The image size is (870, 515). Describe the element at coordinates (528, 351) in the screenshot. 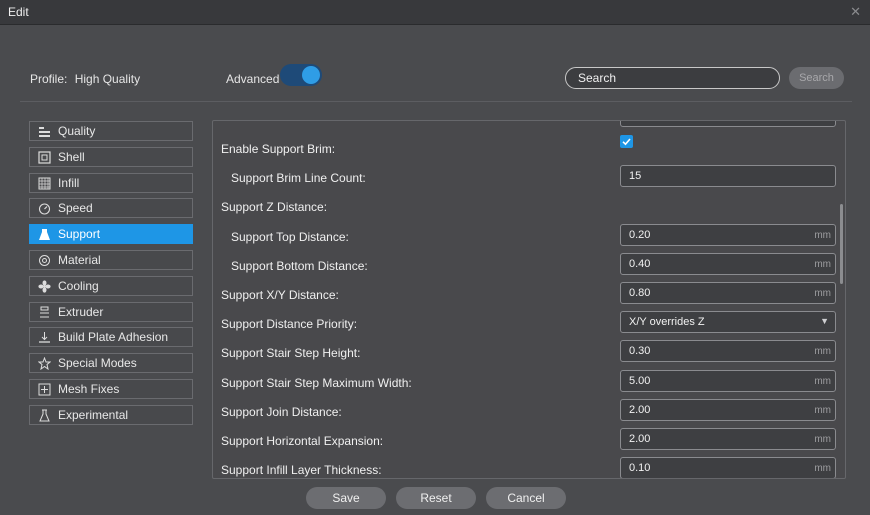

I see `setting-row: Support Stair Step Height: 0.30 mm` at that location.